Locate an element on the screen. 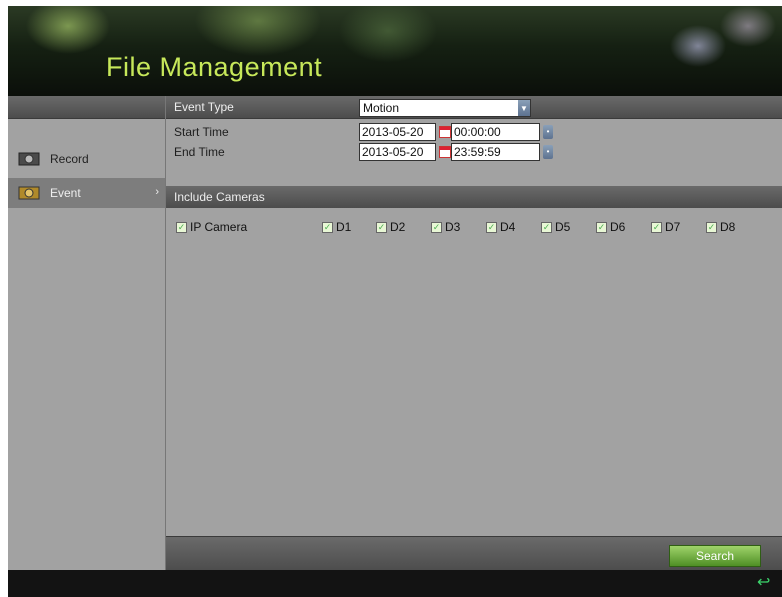 This screenshot has height=597, width=782. end-time-label: End Time is located at coordinates (199, 152).